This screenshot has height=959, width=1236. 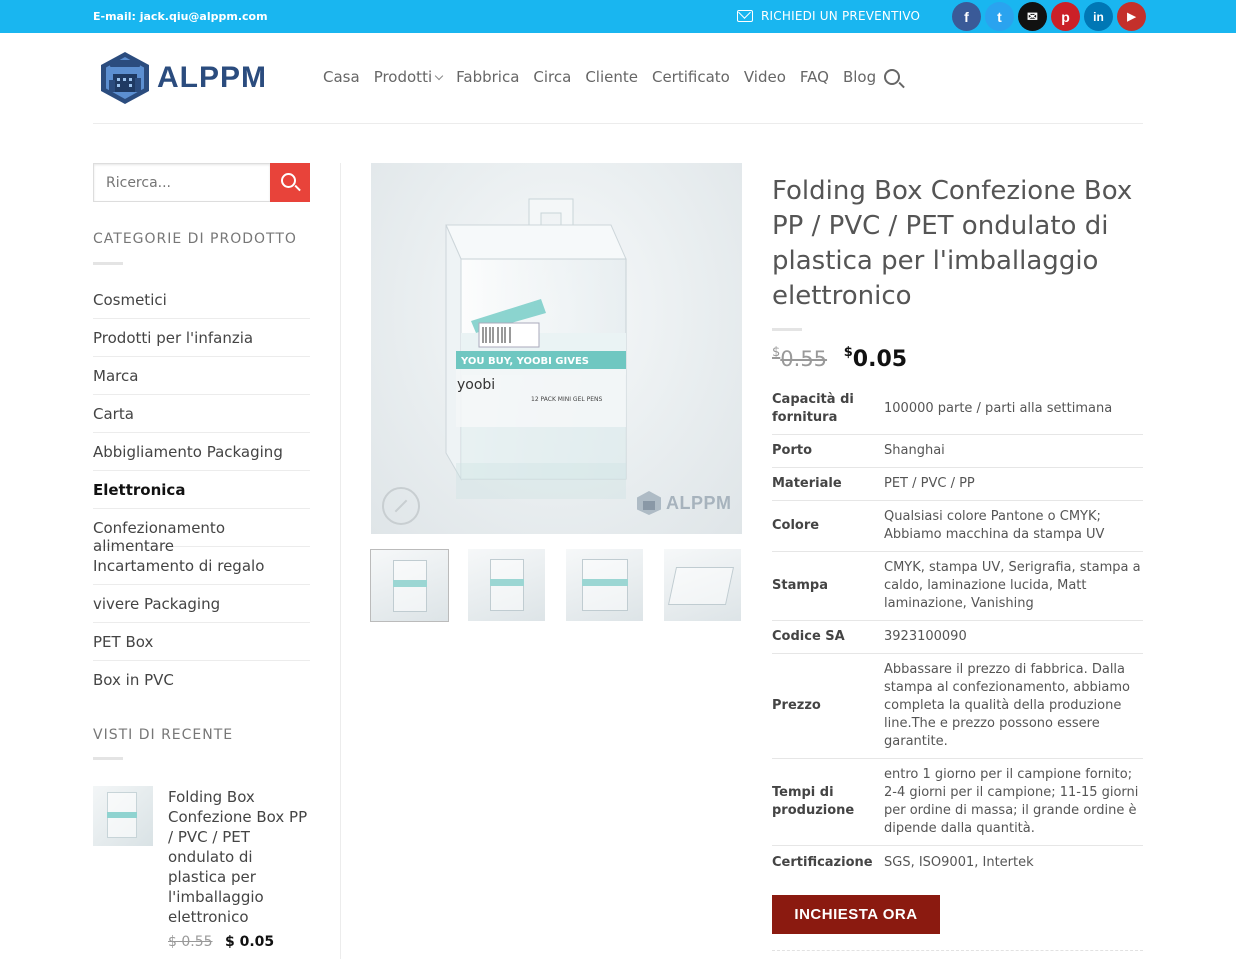 I want to click on spec-key: Certificazione, so click(x=822, y=862).